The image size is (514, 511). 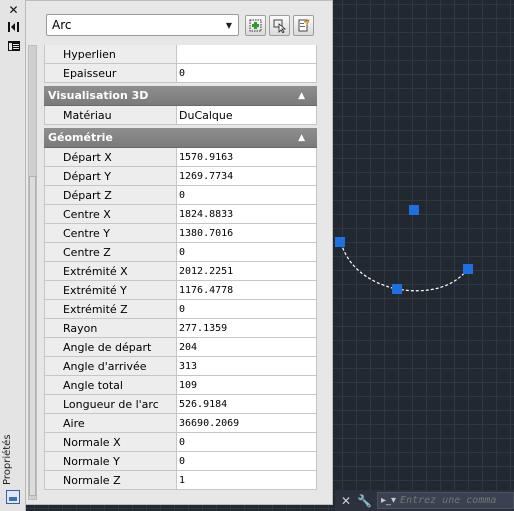 I want to click on property-name: Centre X, so click(x=110, y=214).